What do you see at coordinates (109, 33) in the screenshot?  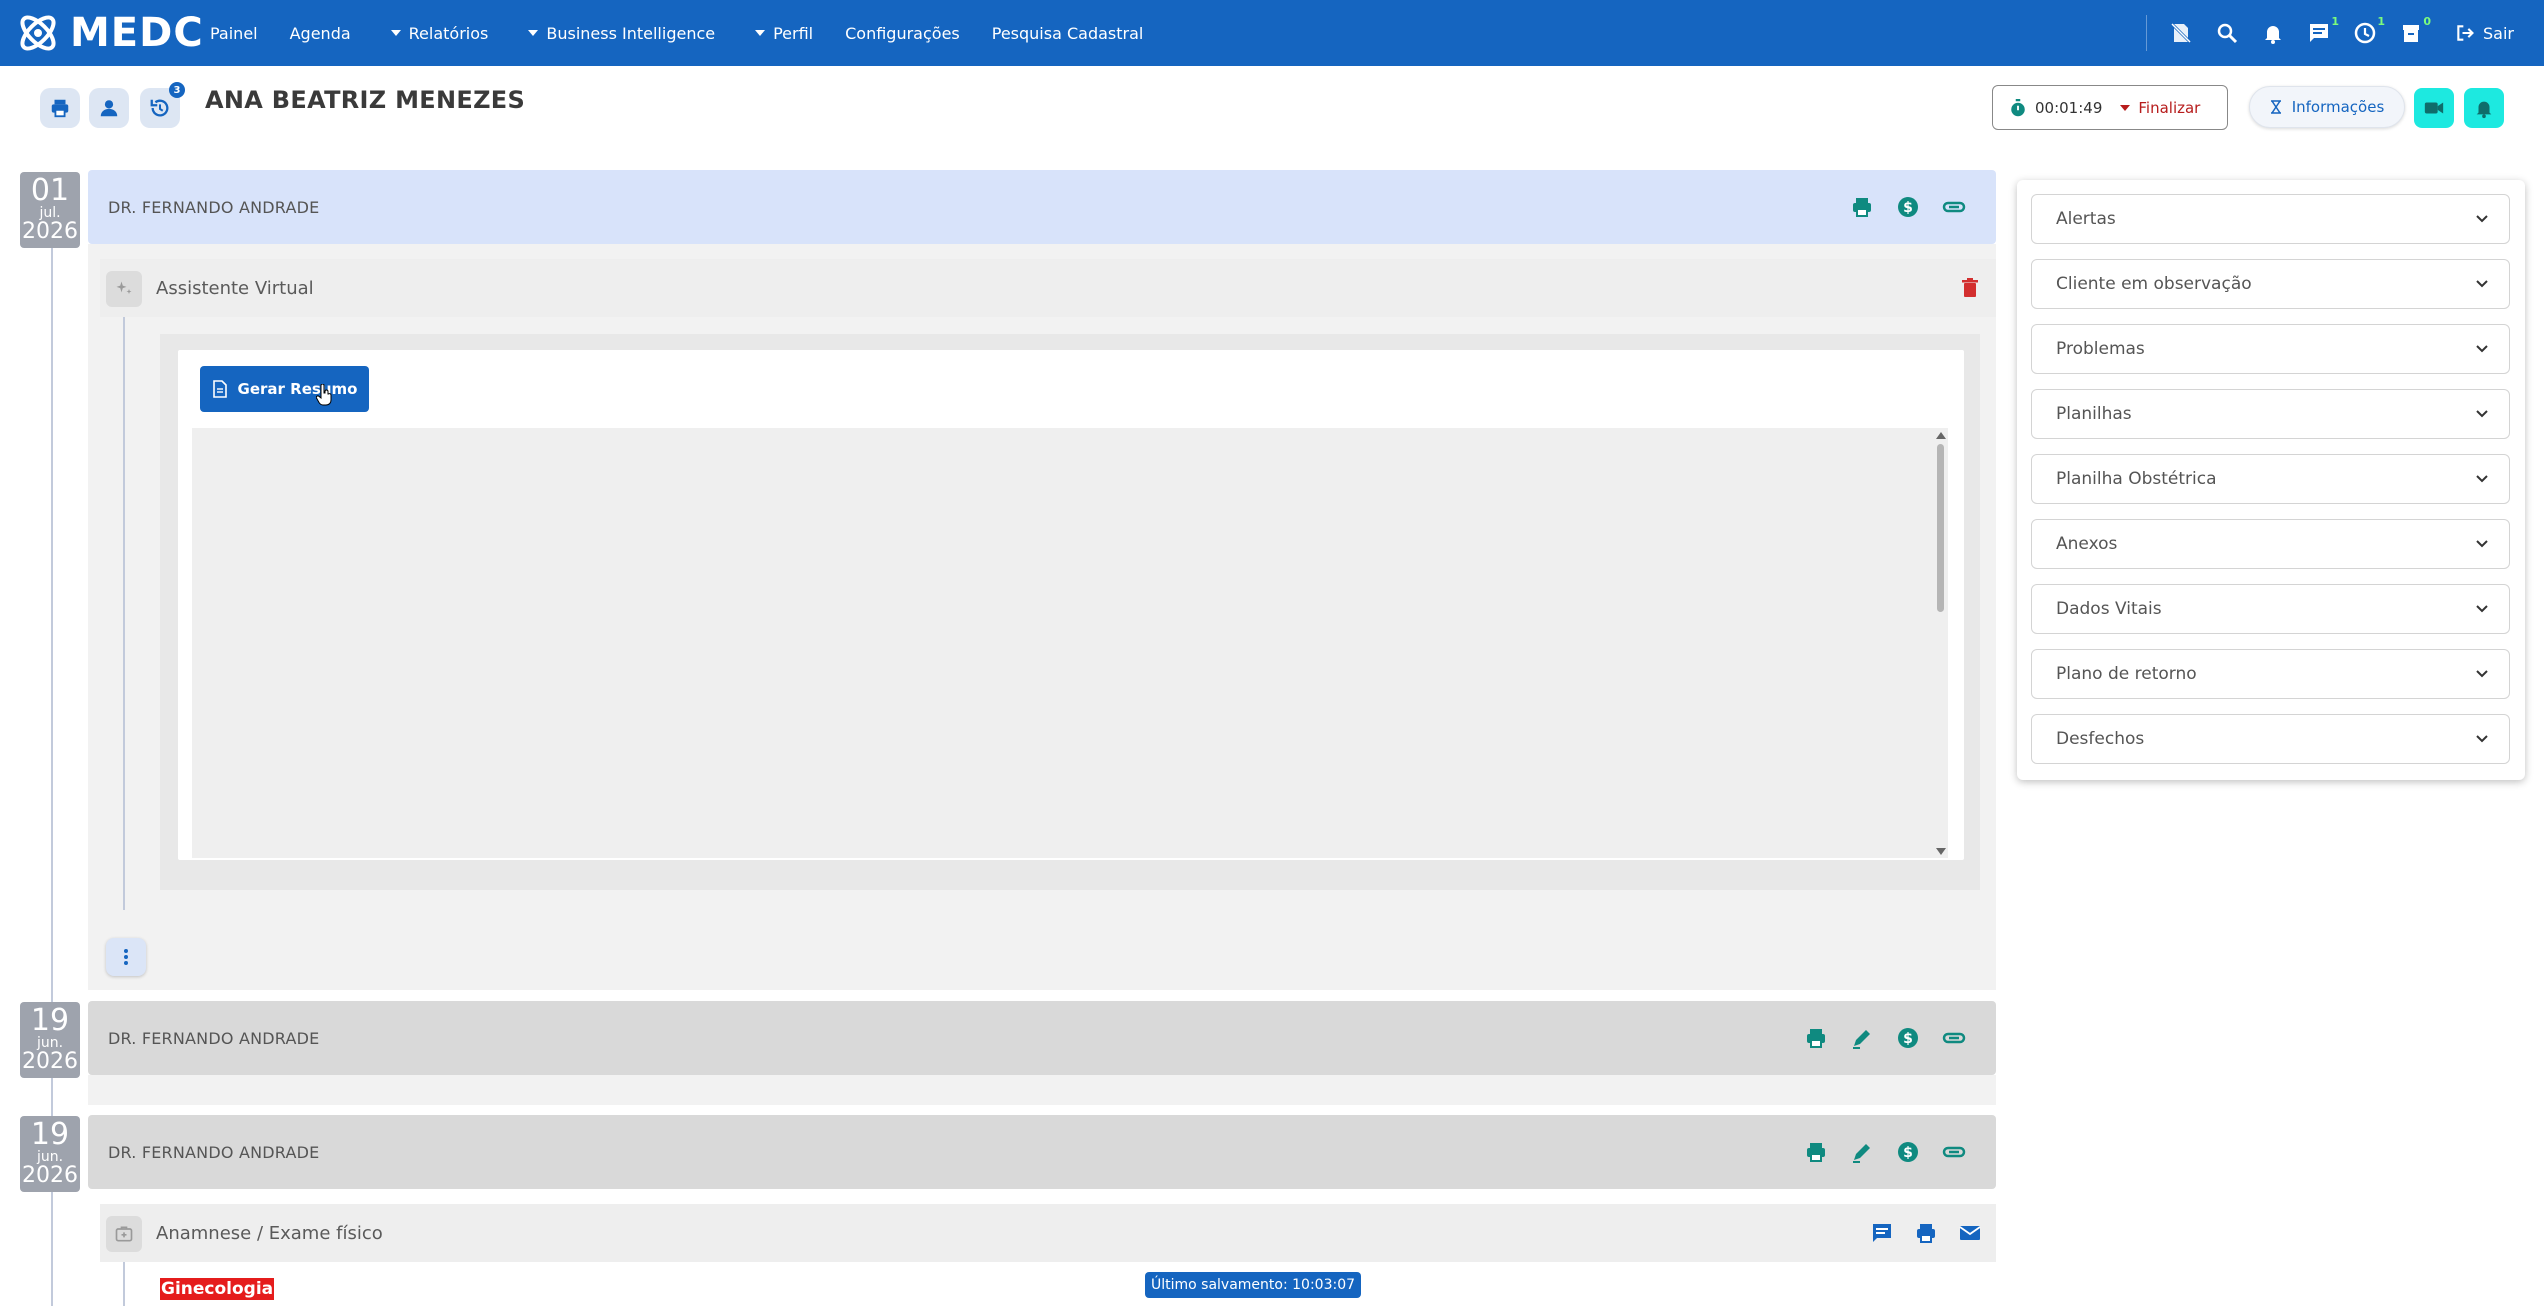 I see `app-logo: MEDC` at bounding box center [109, 33].